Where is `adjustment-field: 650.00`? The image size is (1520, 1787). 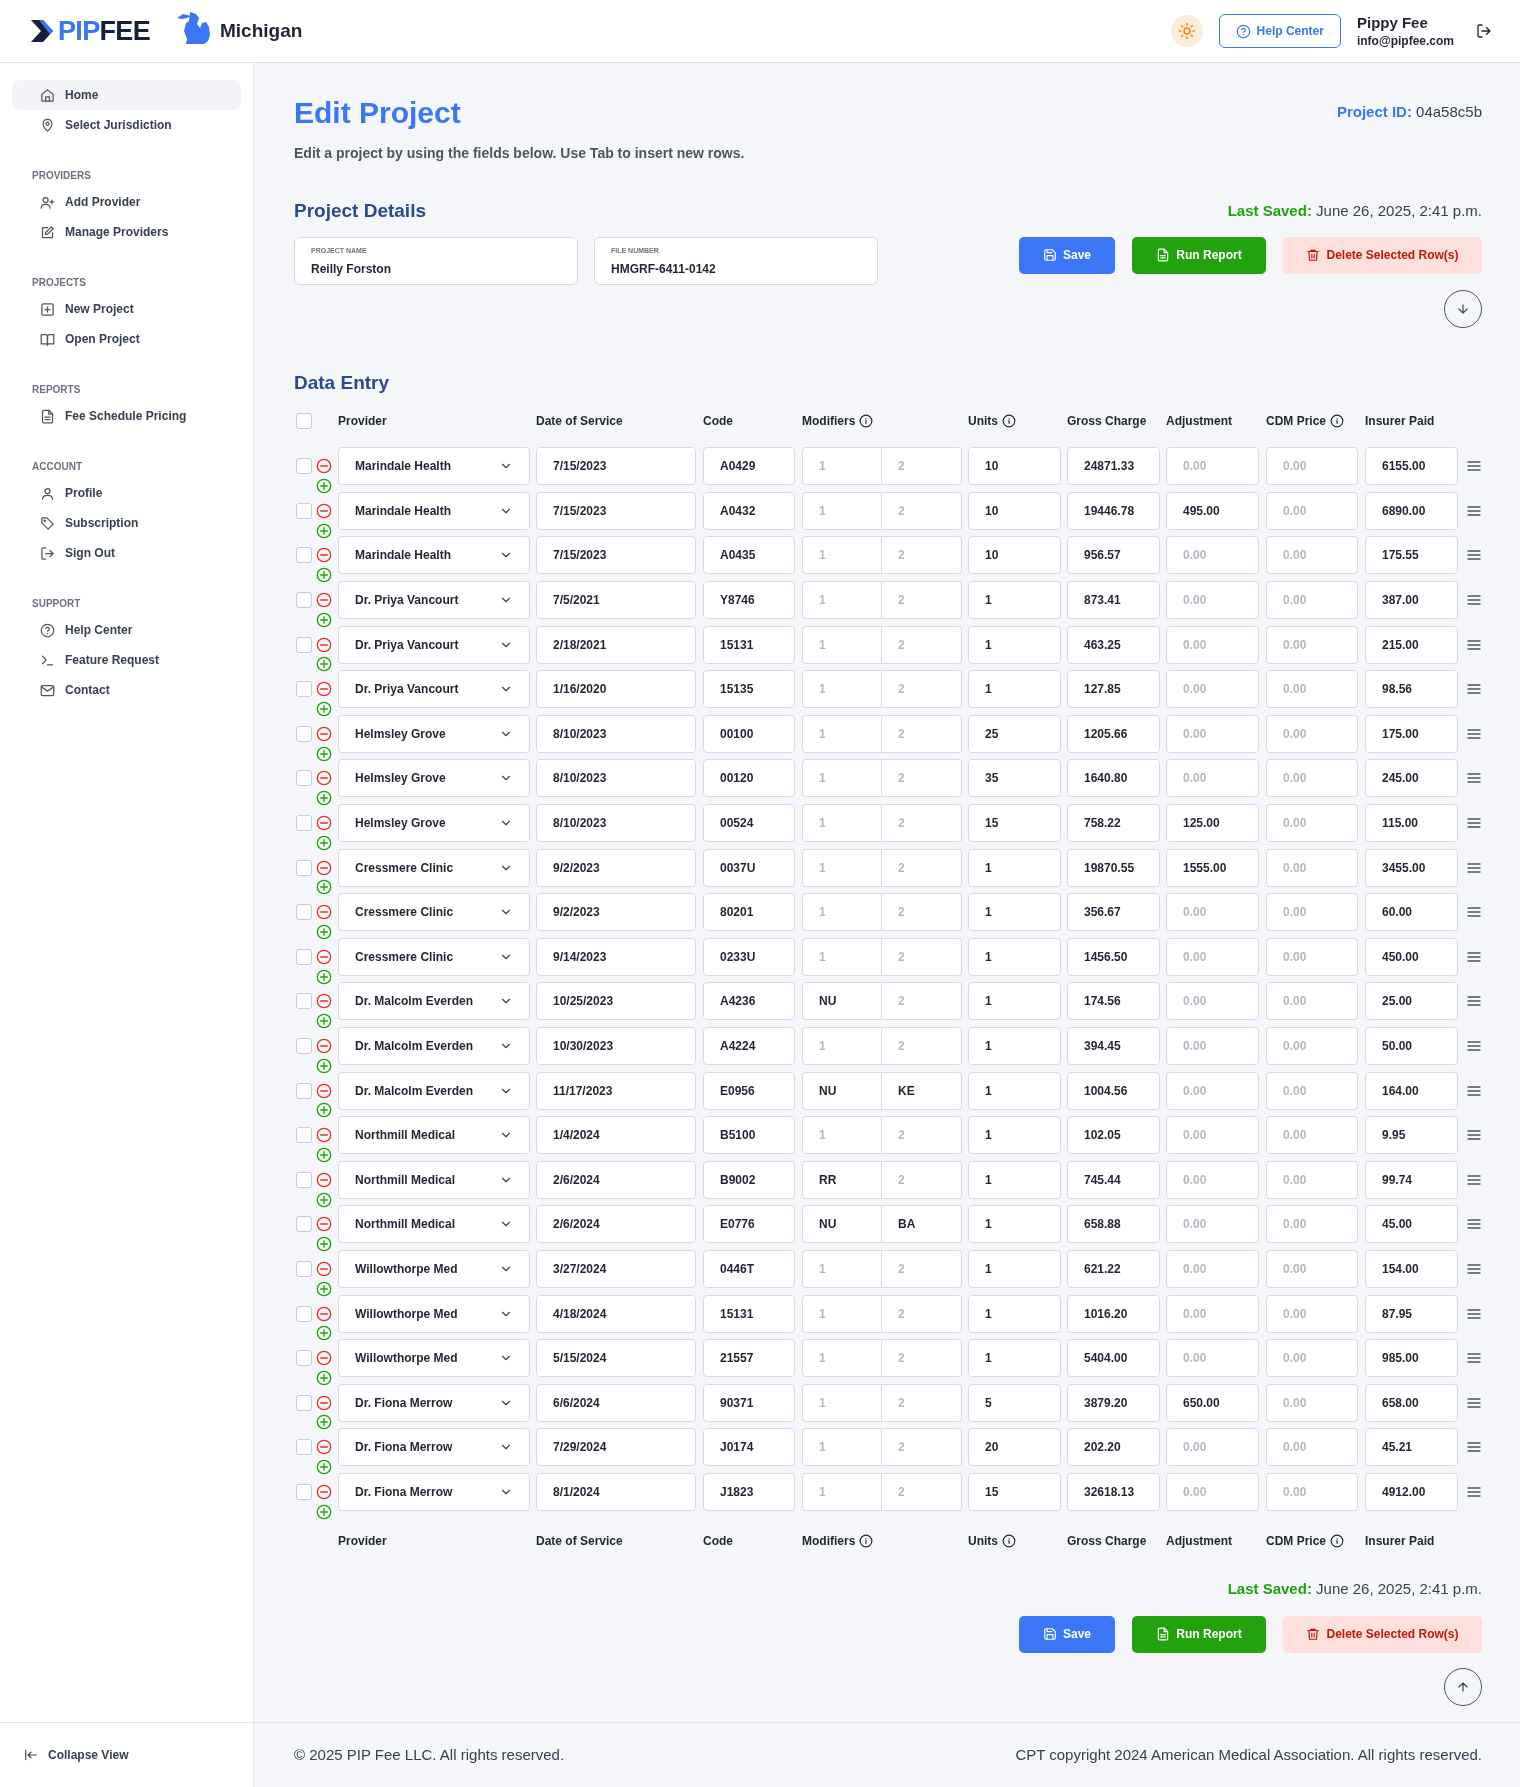 adjustment-field: 650.00 is located at coordinates (1212, 1402).